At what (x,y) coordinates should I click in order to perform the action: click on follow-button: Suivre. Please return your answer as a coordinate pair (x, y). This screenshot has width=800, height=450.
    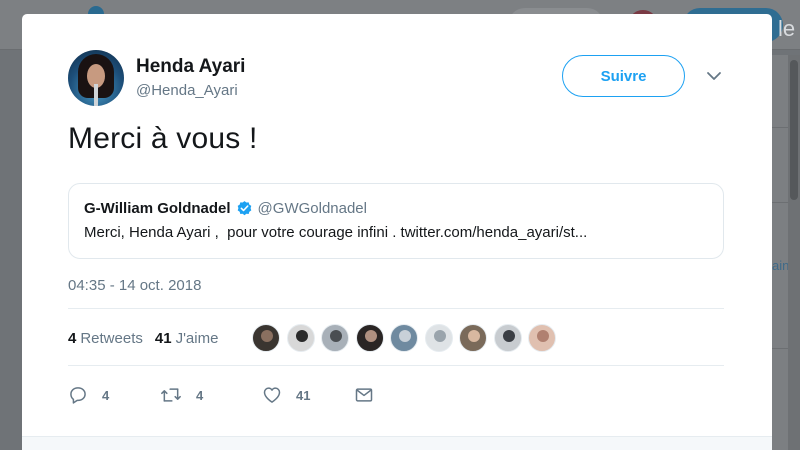
    Looking at the image, I should click on (623, 76).